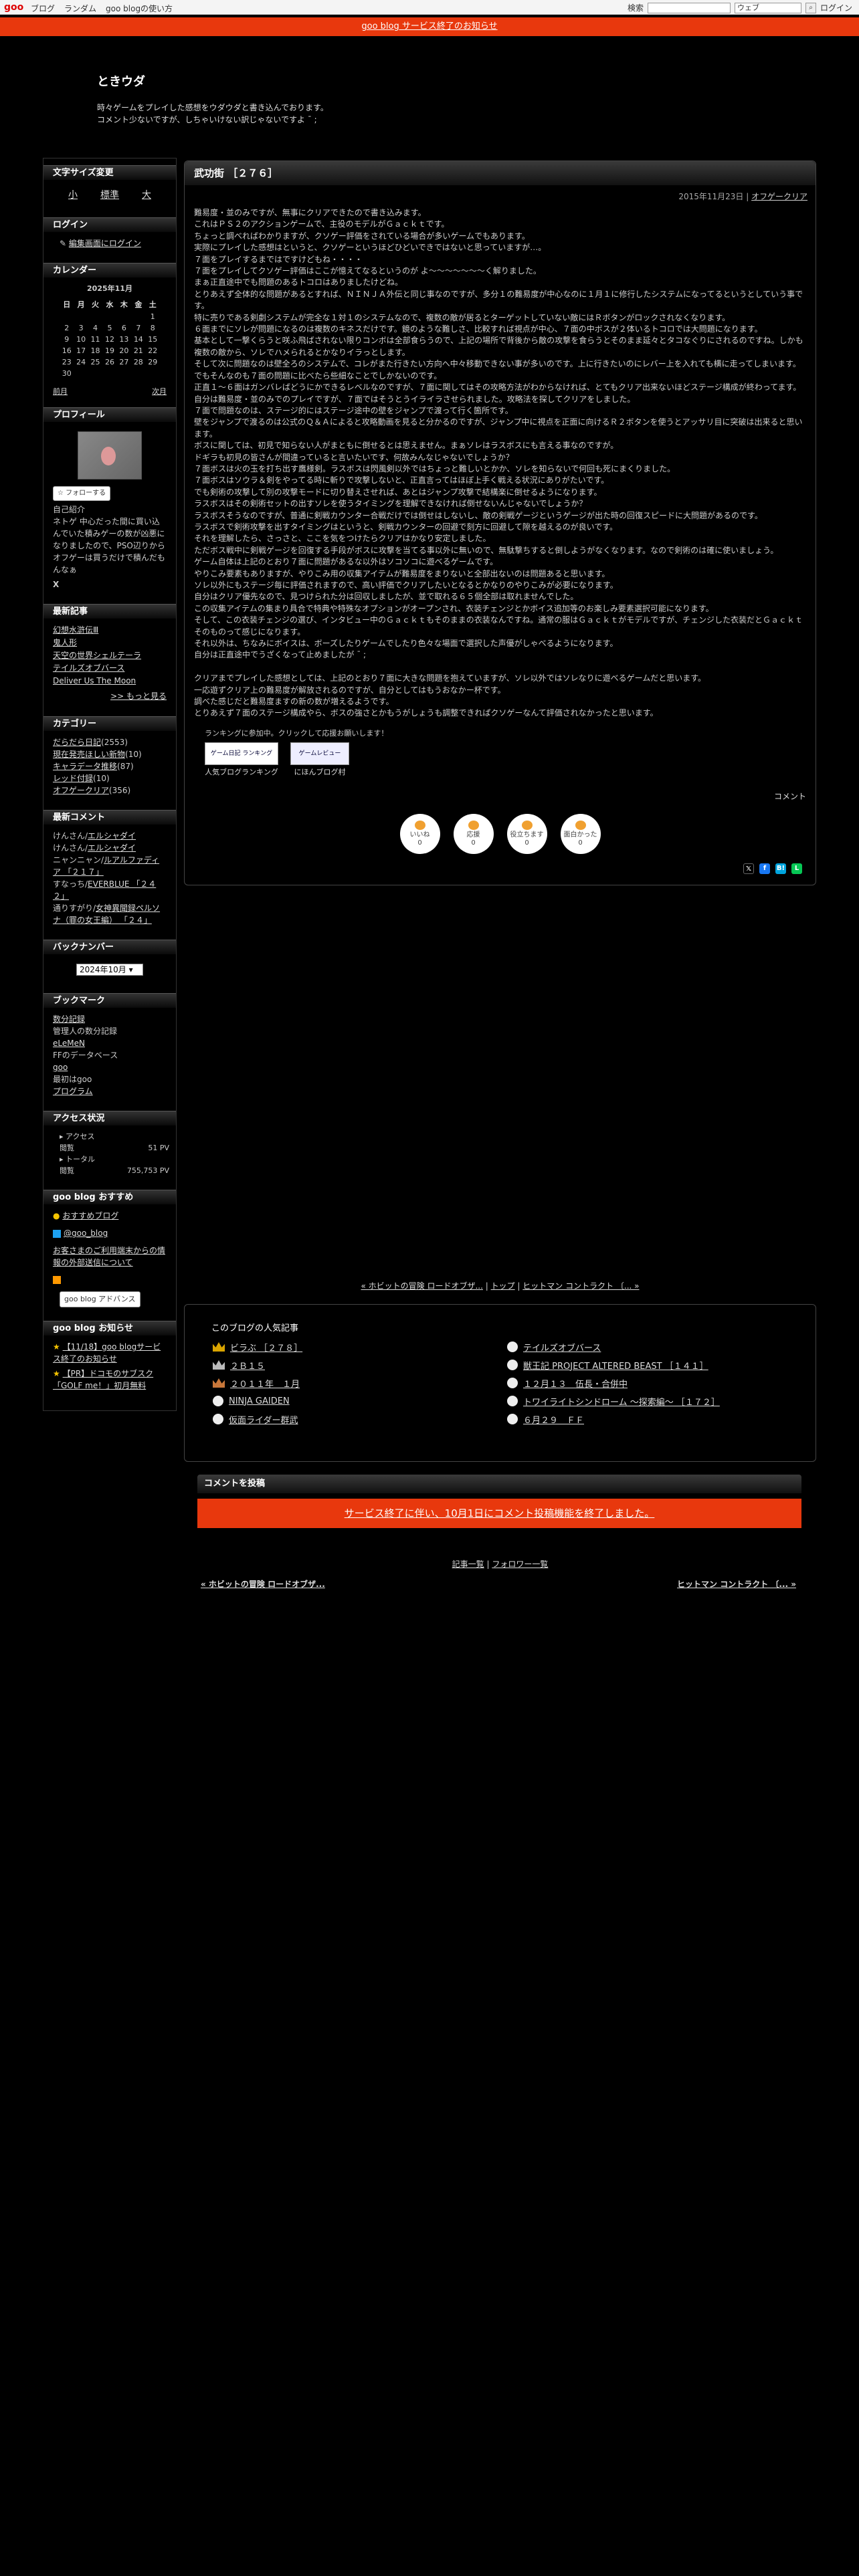  What do you see at coordinates (796, 869) in the screenshot?
I see `line-share-icon: L` at bounding box center [796, 869].